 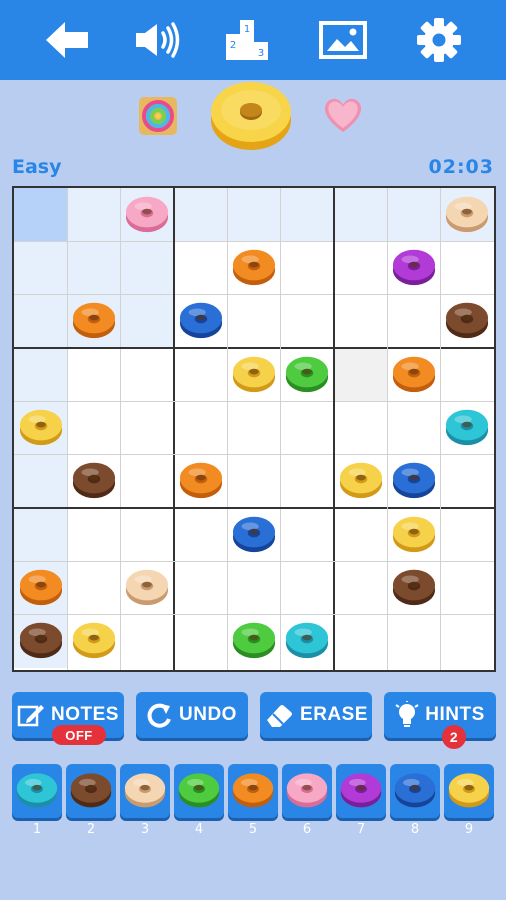 What do you see at coordinates (439, 40) in the screenshot?
I see `settings-gear-icon` at bounding box center [439, 40].